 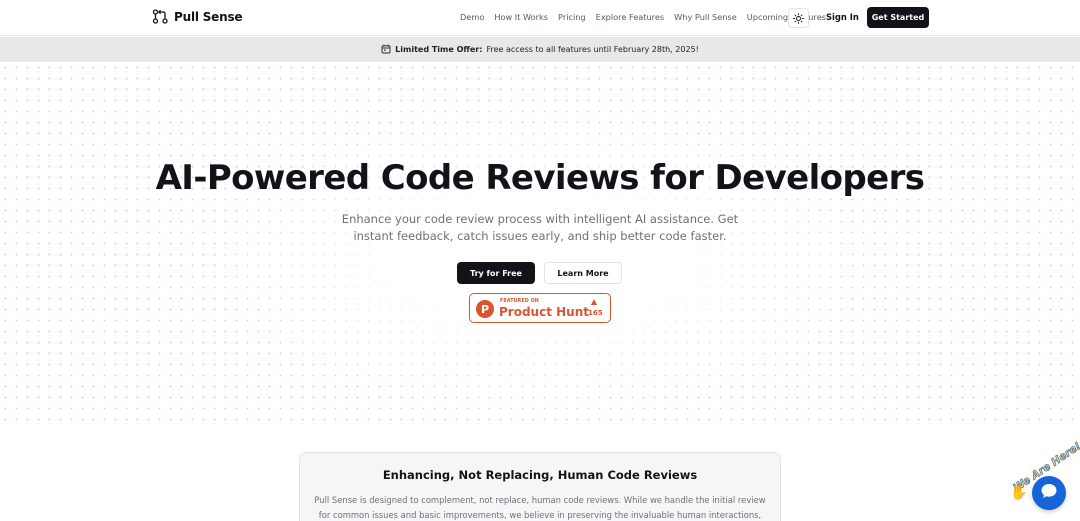 I want to click on waving-hand-icon: ✋, so click(x=1019, y=493).